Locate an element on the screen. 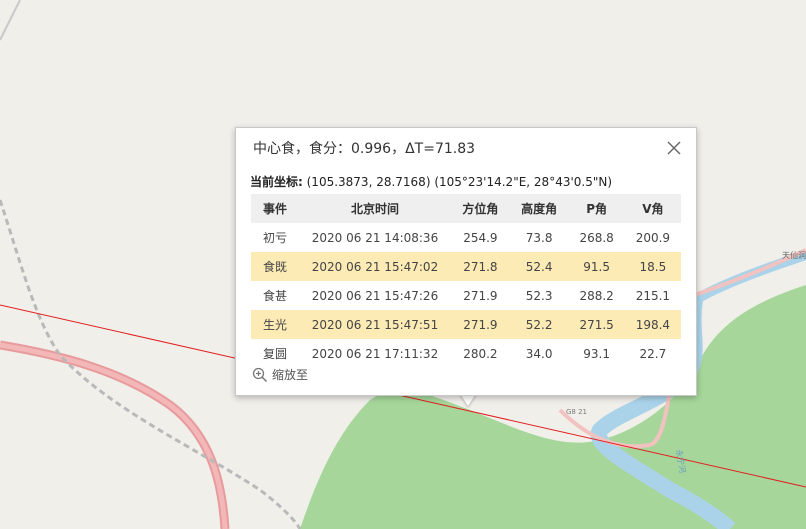  cell-altitude: 52.4 is located at coordinates (539, 266).